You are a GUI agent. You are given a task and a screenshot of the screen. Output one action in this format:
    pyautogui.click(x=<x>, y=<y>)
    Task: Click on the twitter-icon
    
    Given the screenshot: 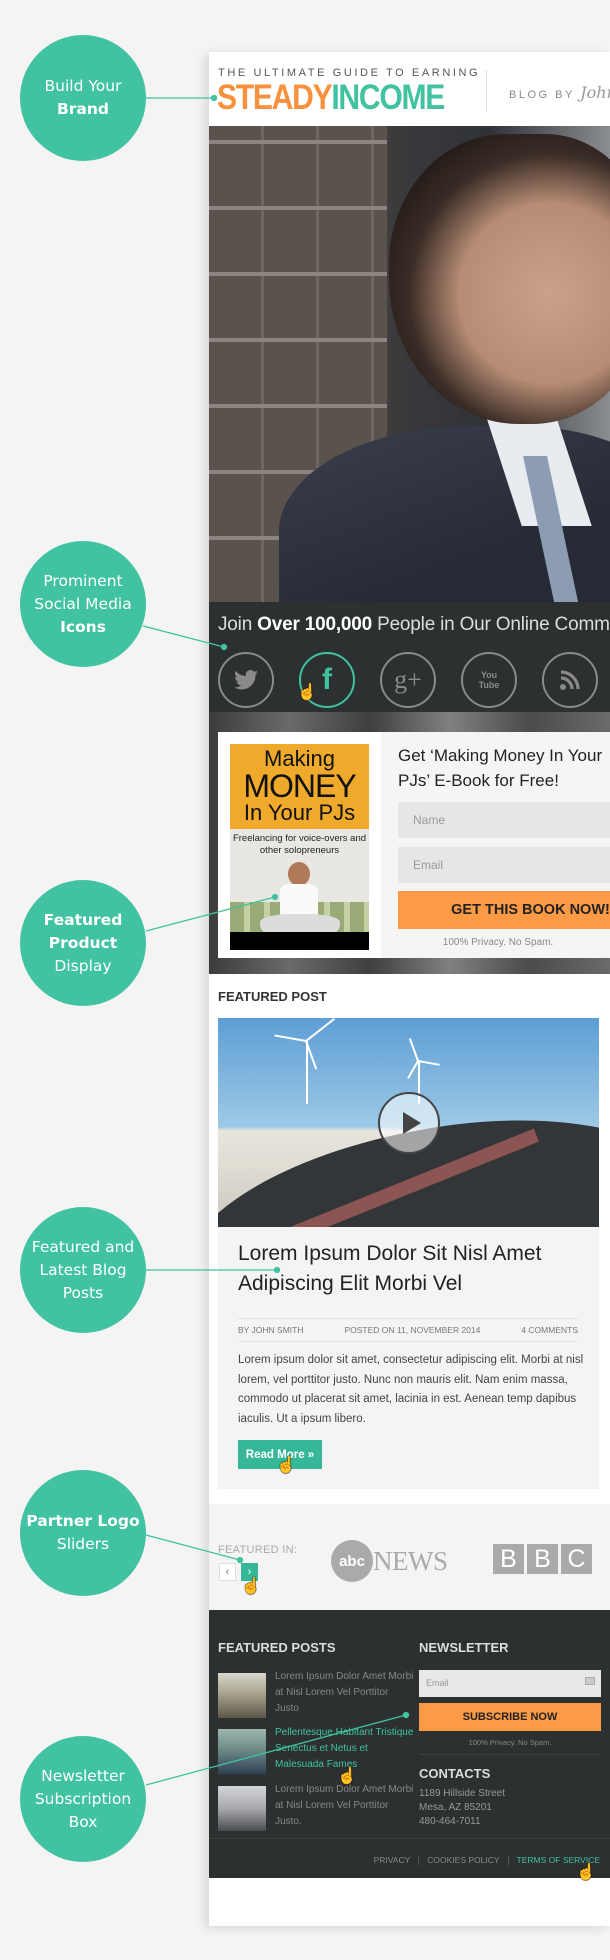 What is the action you would take?
    pyautogui.click(x=246, y=680)
    